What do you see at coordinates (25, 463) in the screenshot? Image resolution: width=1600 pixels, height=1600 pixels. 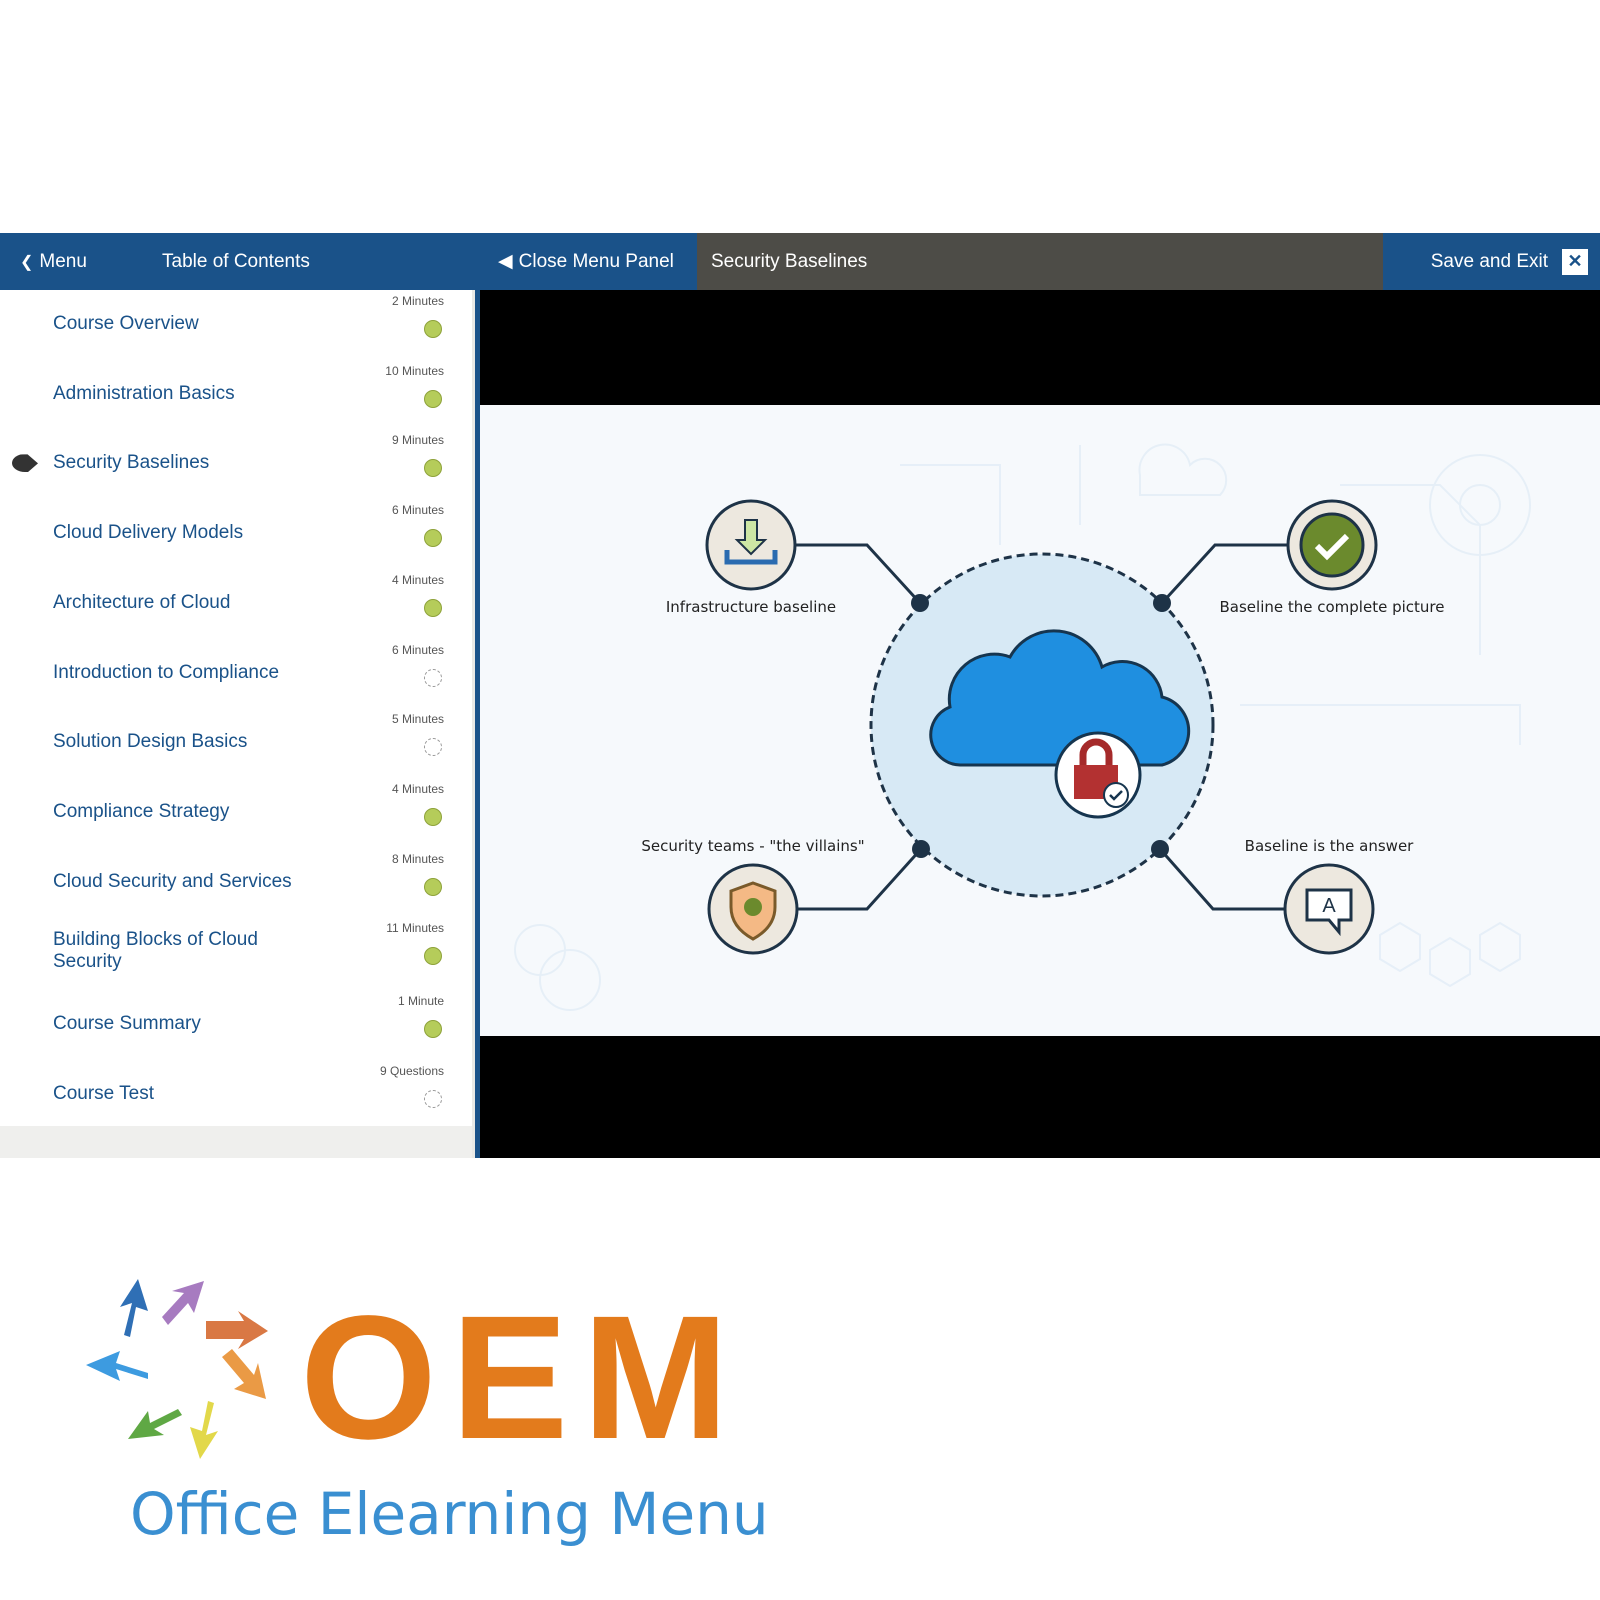 I see `current-lesson-marker-icon` at bounding box center [25, 463].